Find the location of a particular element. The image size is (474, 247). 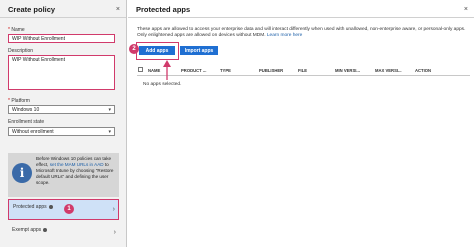

blade-header: Protected apps × is located at coordinates (301, 8).